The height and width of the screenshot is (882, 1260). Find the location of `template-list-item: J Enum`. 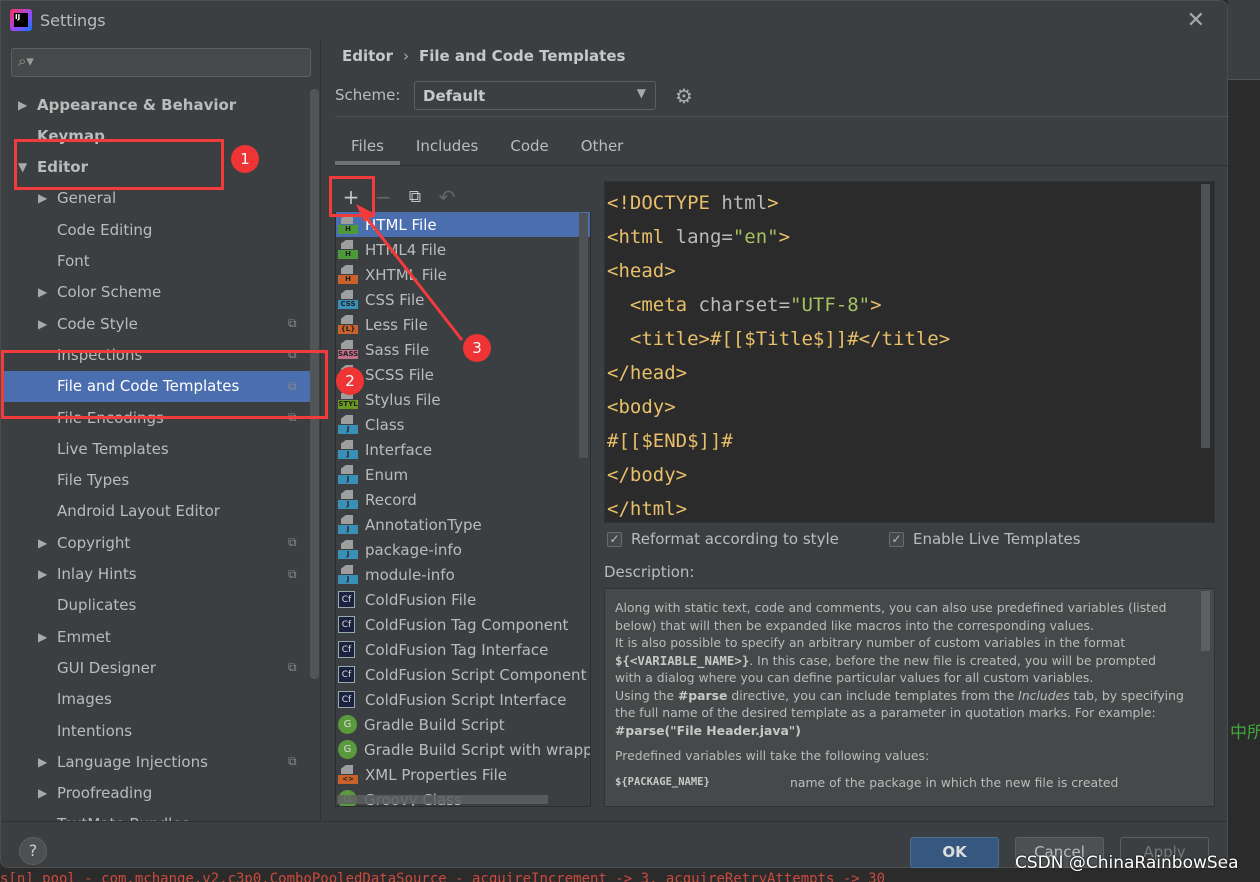

template-list-item: J Enum is located at coordinates (463, 474).